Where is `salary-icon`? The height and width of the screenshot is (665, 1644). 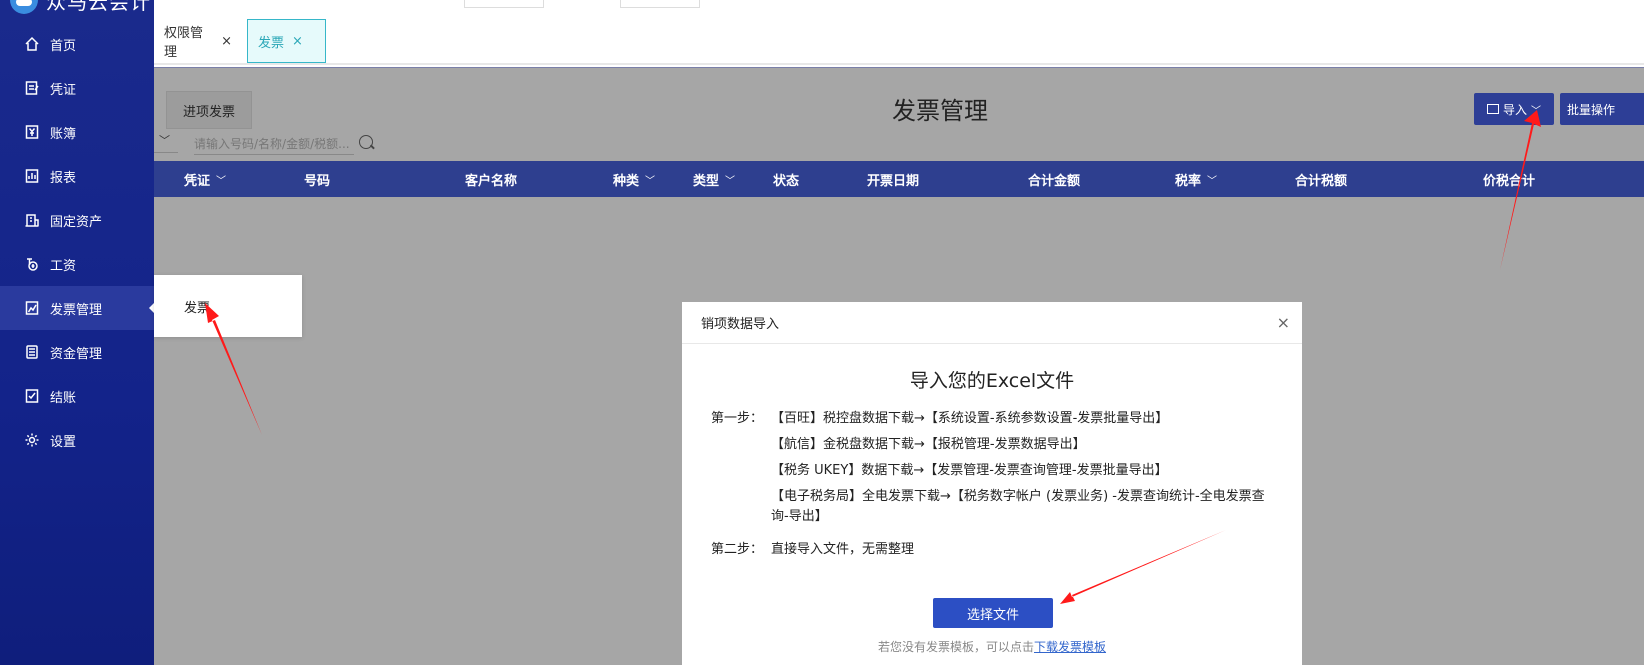 salary-icon is located at coordinates (32, 264).